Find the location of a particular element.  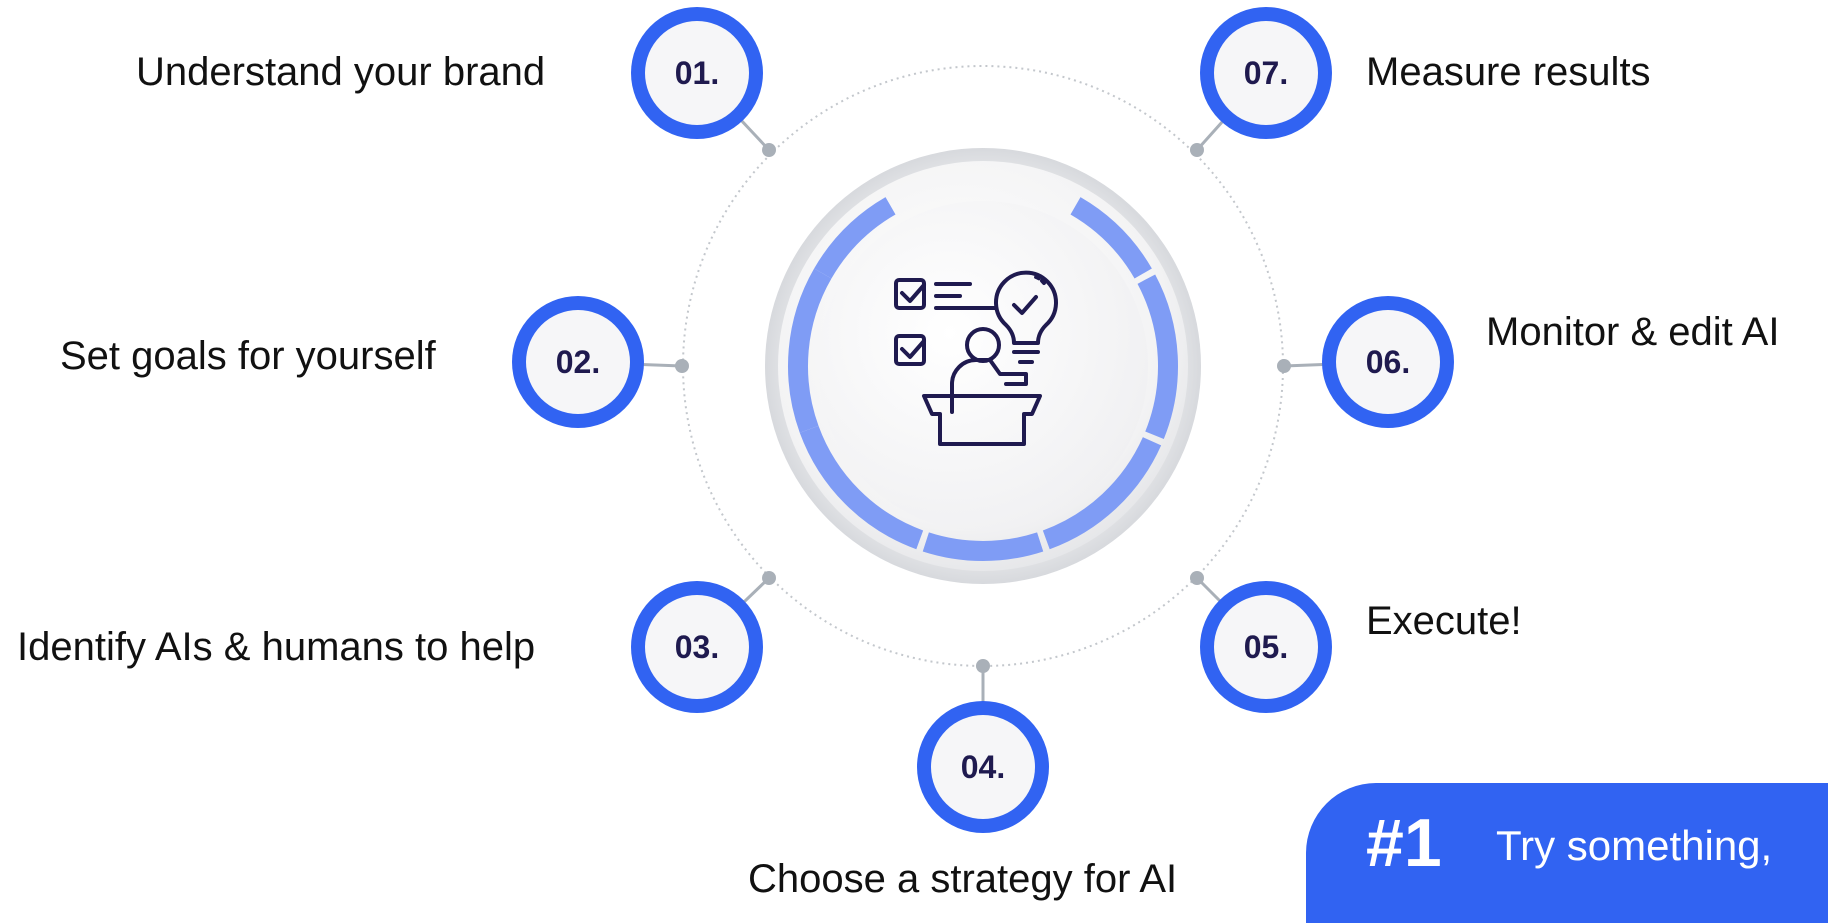

step-number-01: 01. is located at coordinates (697, 73).